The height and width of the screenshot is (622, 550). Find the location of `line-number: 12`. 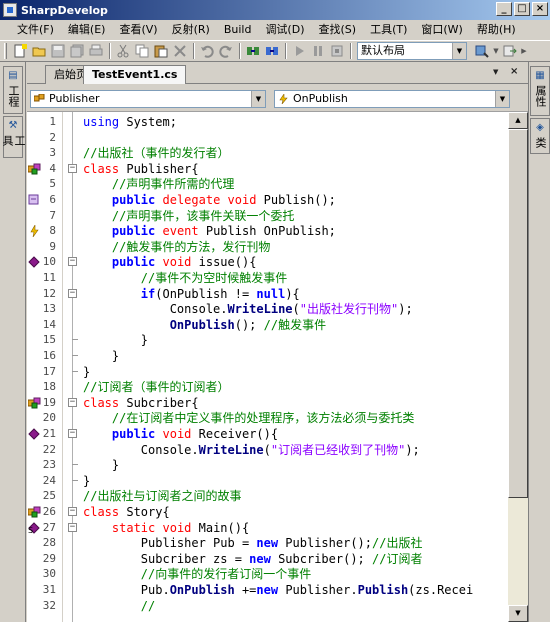

line-number: 12 is located at coordinates (49, 293).